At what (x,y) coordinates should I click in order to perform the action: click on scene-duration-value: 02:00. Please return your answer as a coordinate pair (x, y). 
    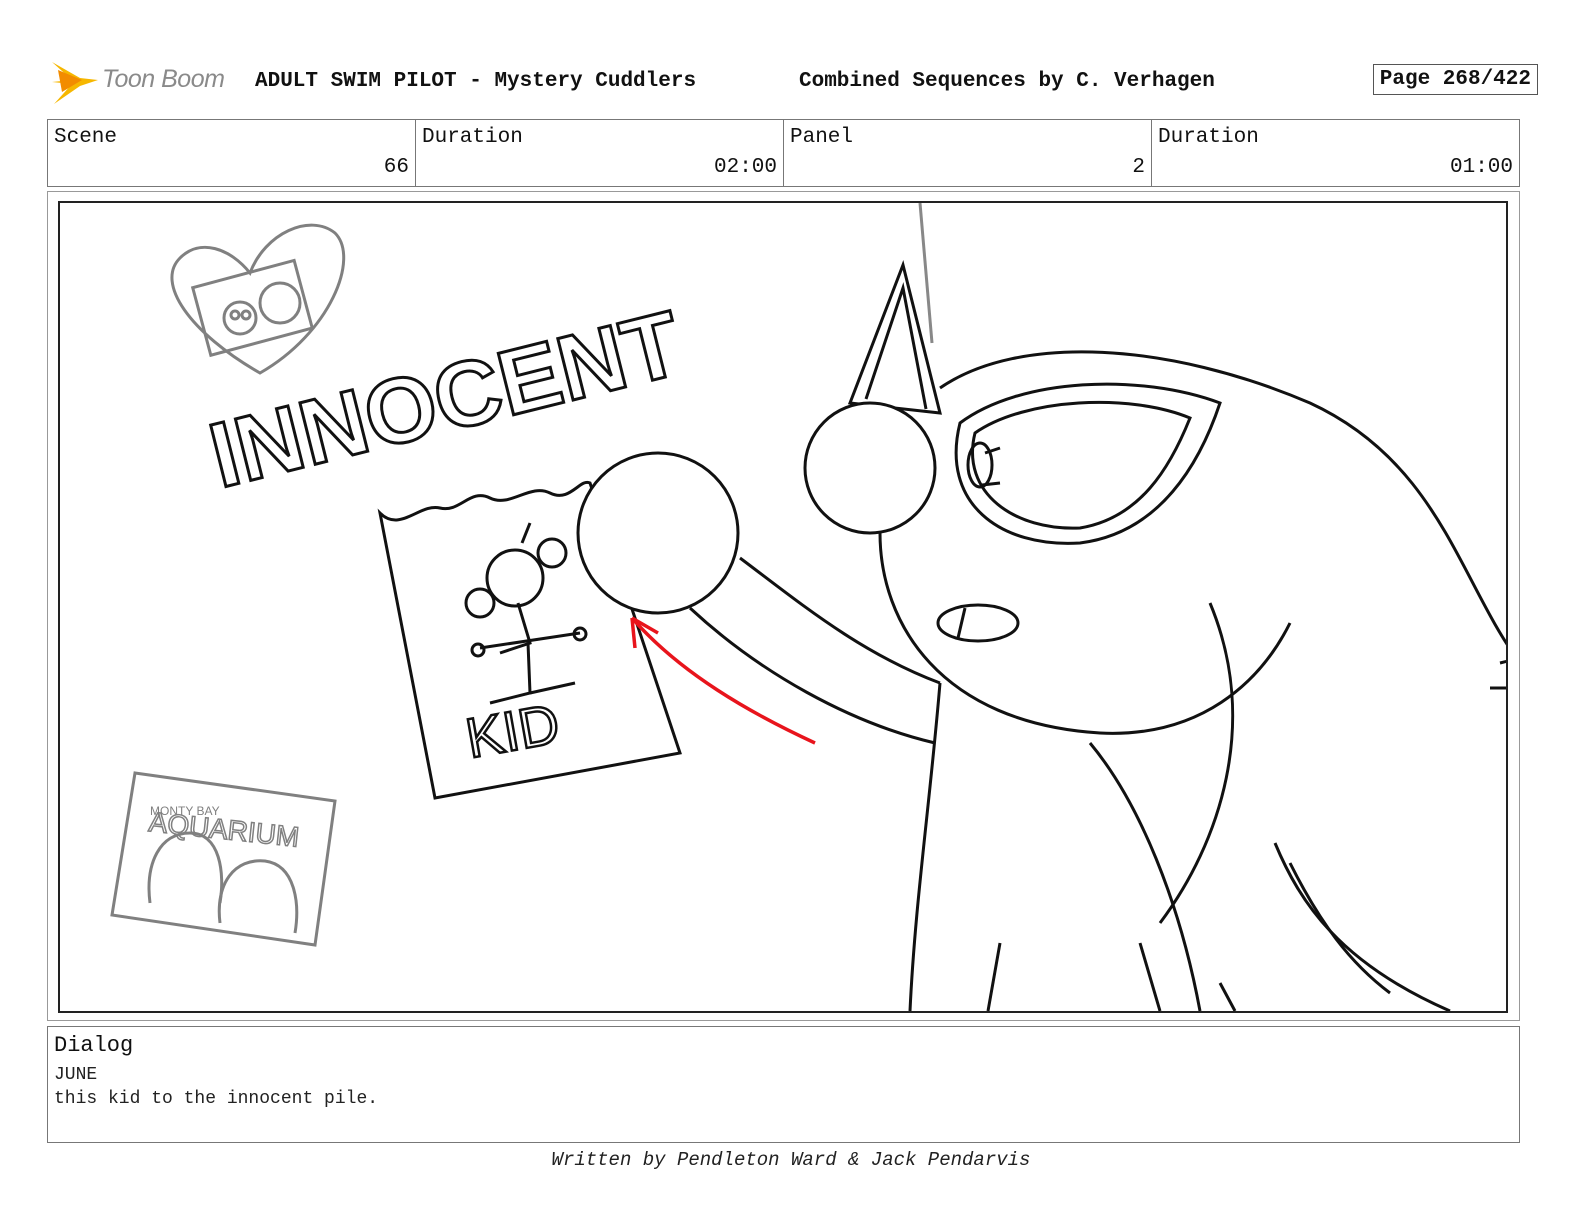
    Looking at the image, I should click on (745, 167).